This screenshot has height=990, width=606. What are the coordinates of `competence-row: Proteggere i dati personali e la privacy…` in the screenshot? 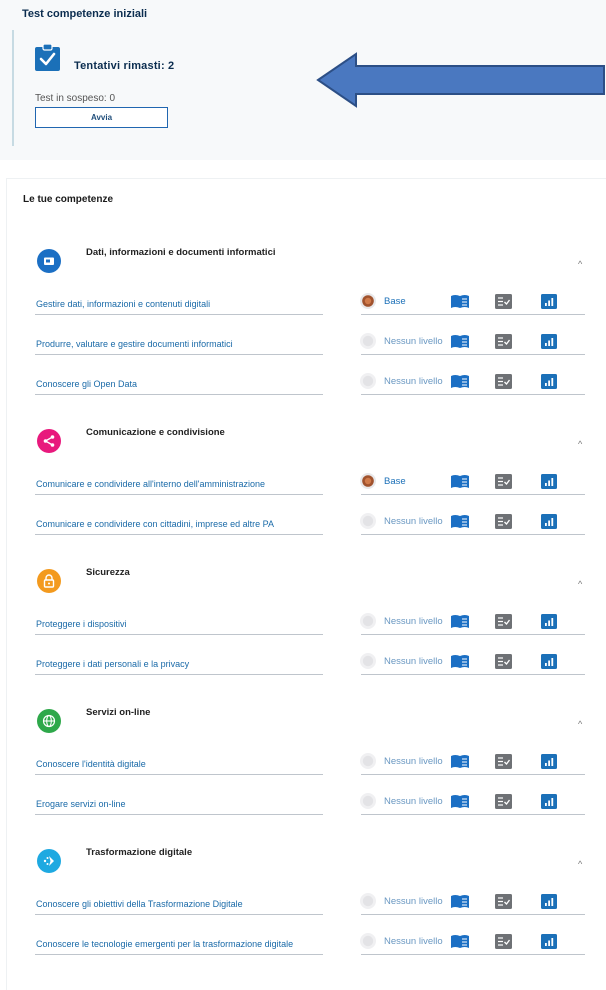 It's located at (306, 663).